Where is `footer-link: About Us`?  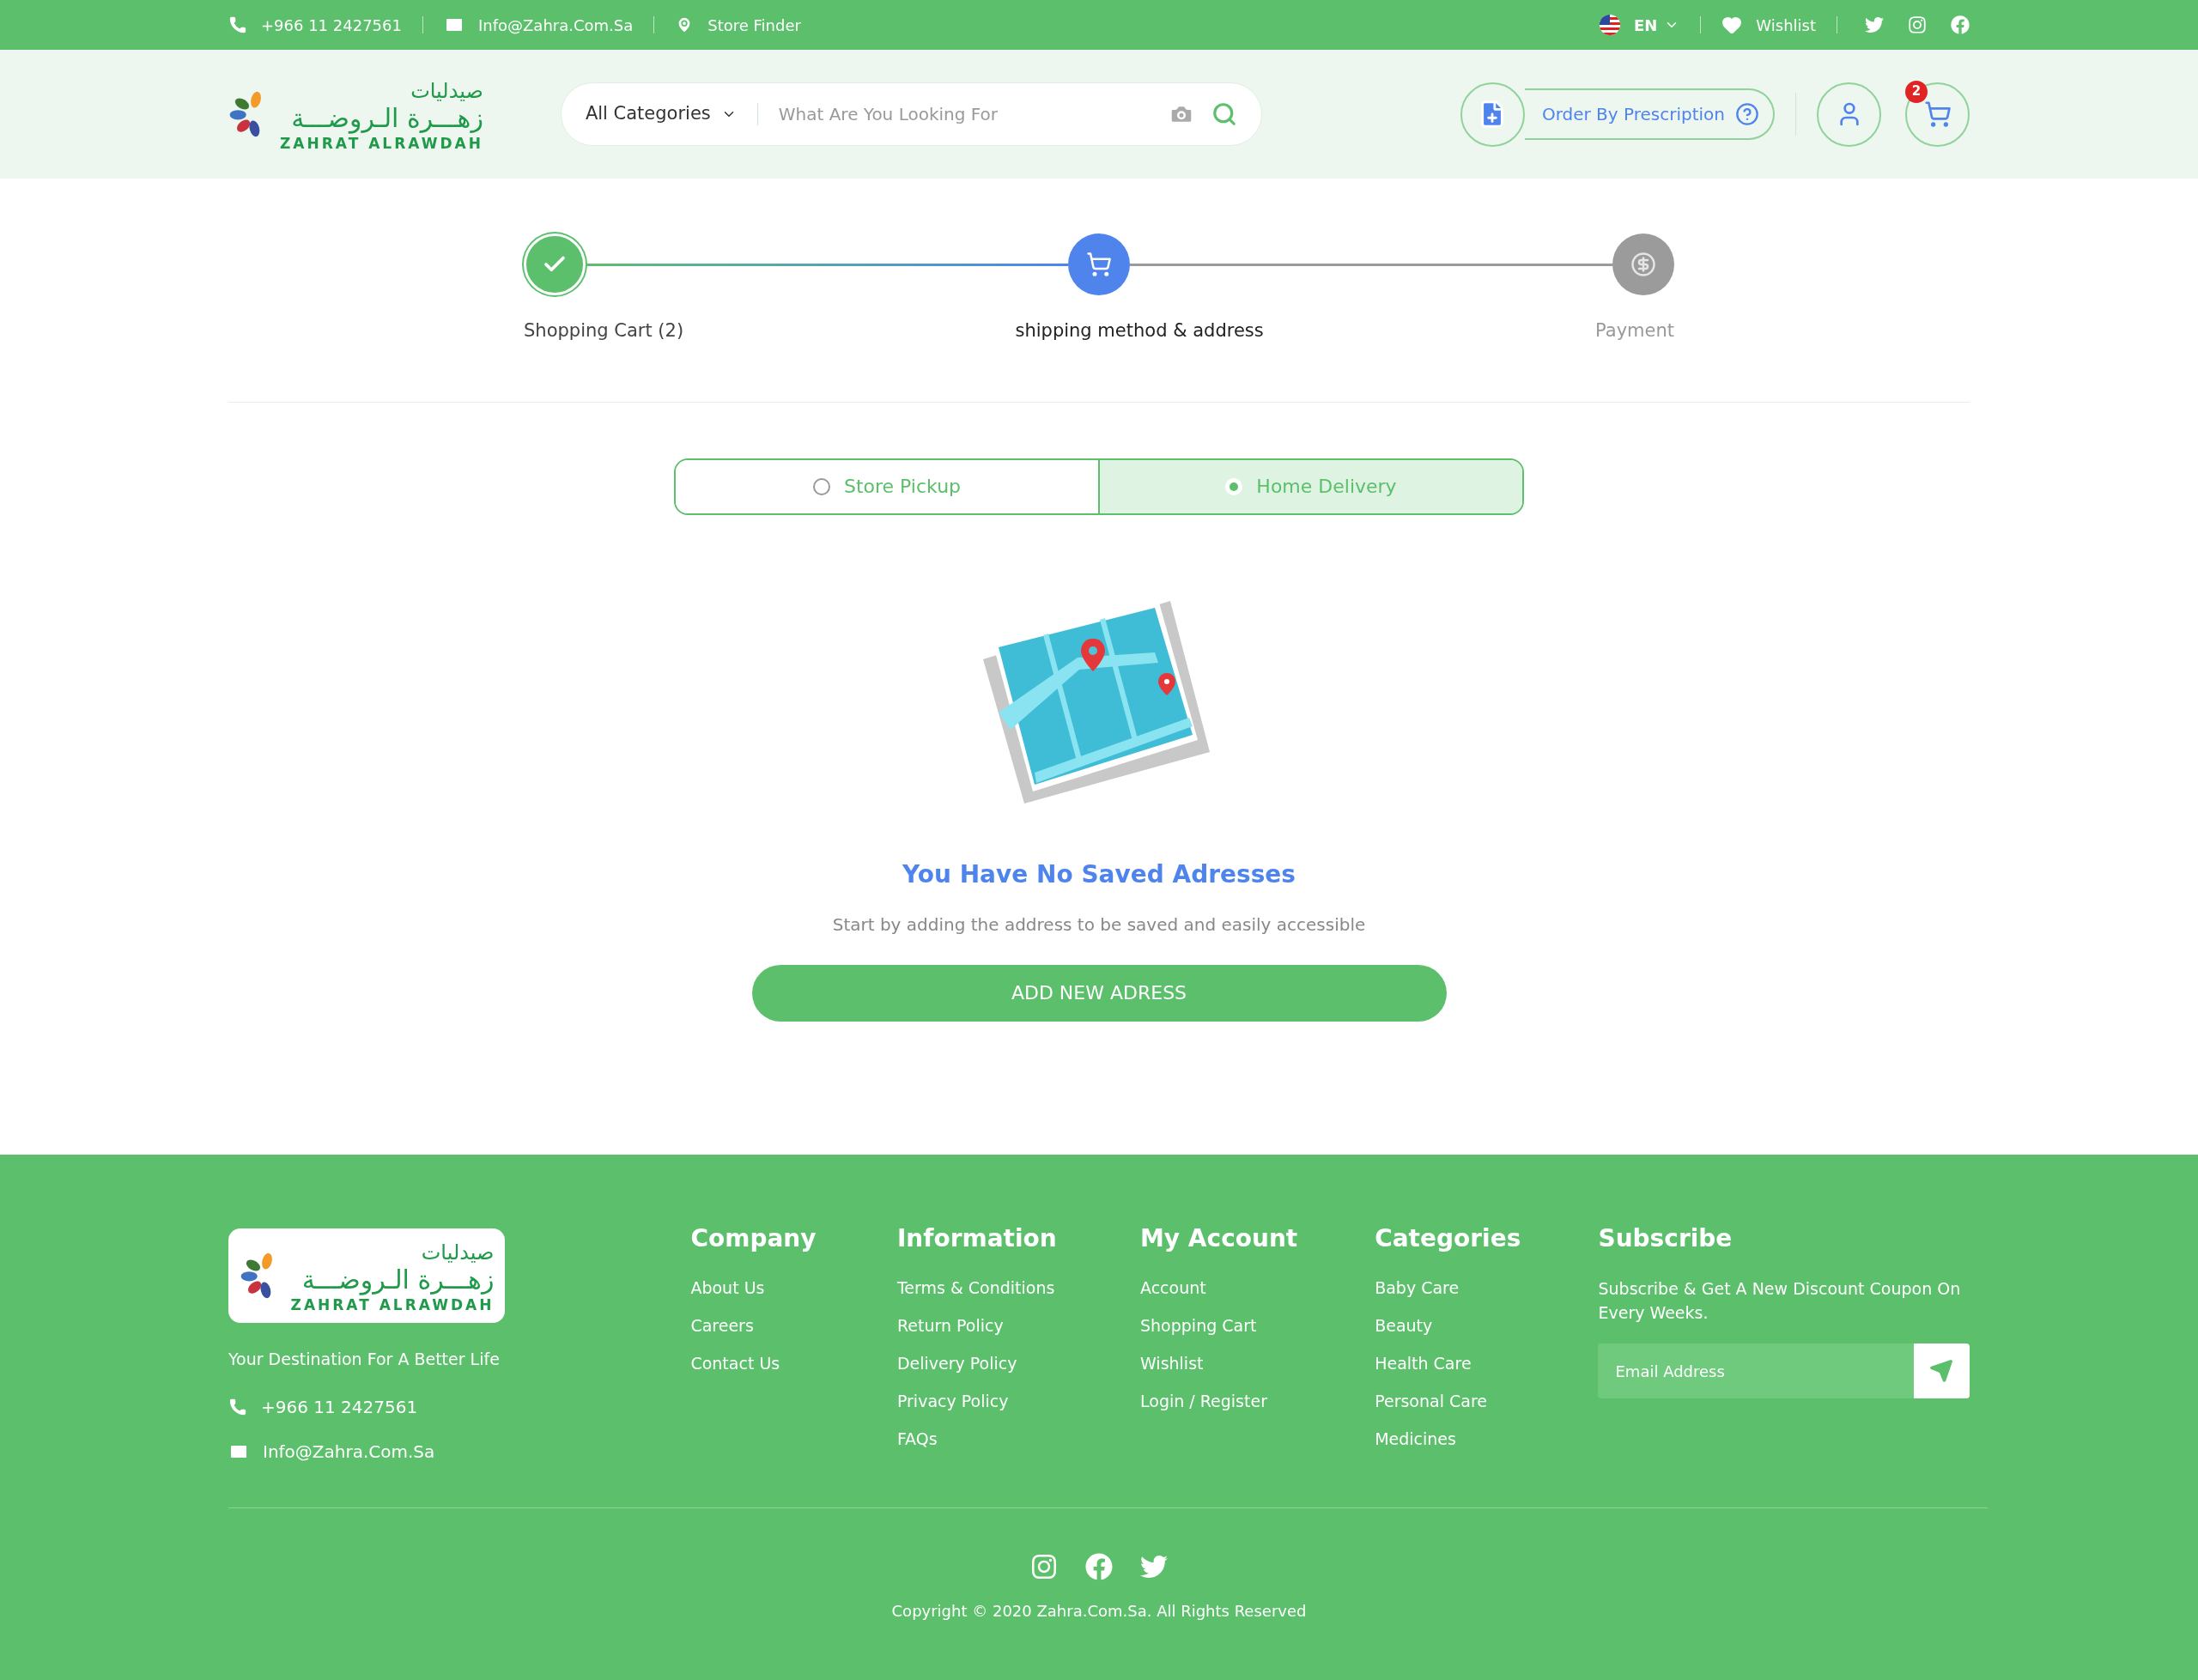
footer-link: About Us is located at coordinates (793, 1288).